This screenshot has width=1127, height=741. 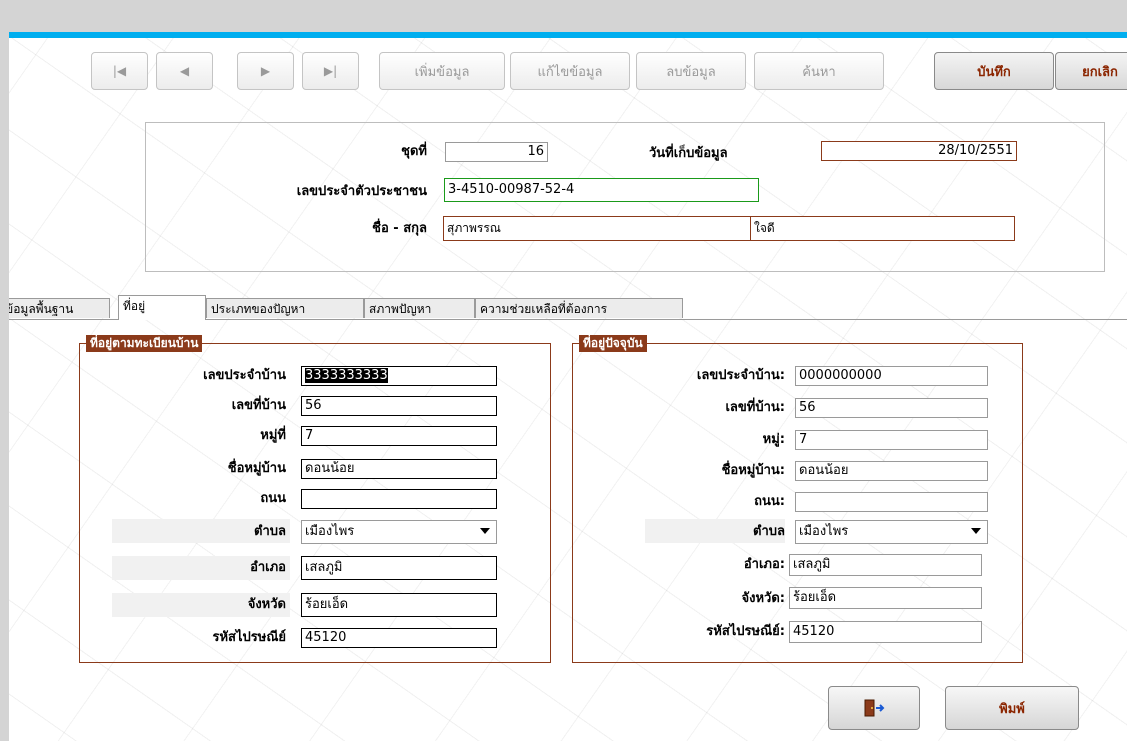 What do you see at coordinates (399, 469) in the screenshot?
I see `village-field: ดอนน้อย` at bounding box center [399, 469].